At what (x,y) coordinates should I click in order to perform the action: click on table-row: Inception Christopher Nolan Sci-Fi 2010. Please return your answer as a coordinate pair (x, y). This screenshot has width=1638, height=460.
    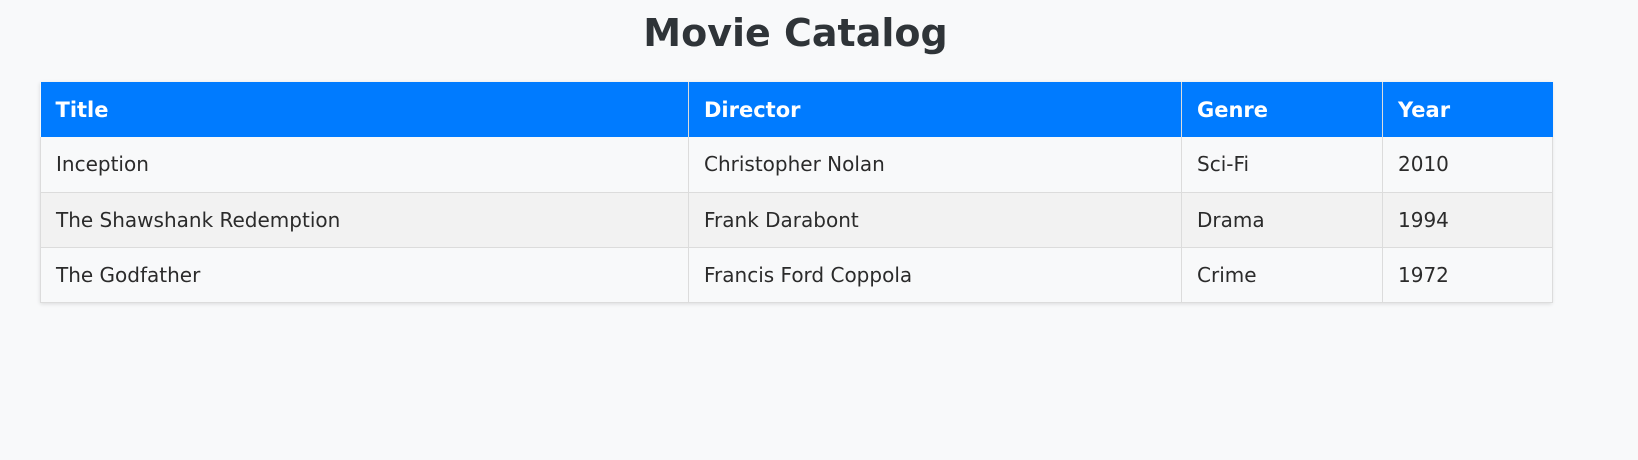
    Looking at the image, I should click on (796, 165).